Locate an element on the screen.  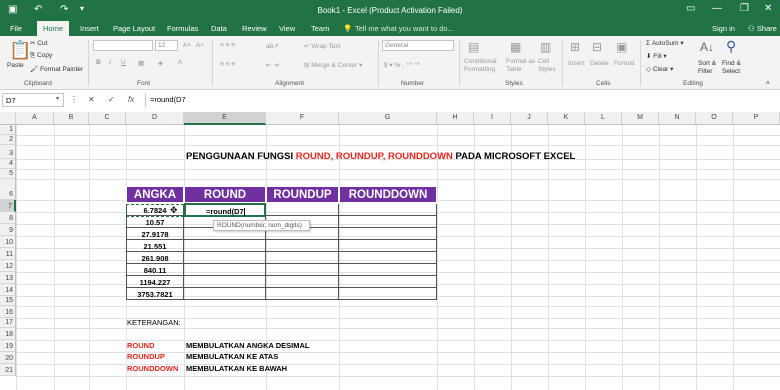
row-header-10: 10 is located at coordinates (8, 242).